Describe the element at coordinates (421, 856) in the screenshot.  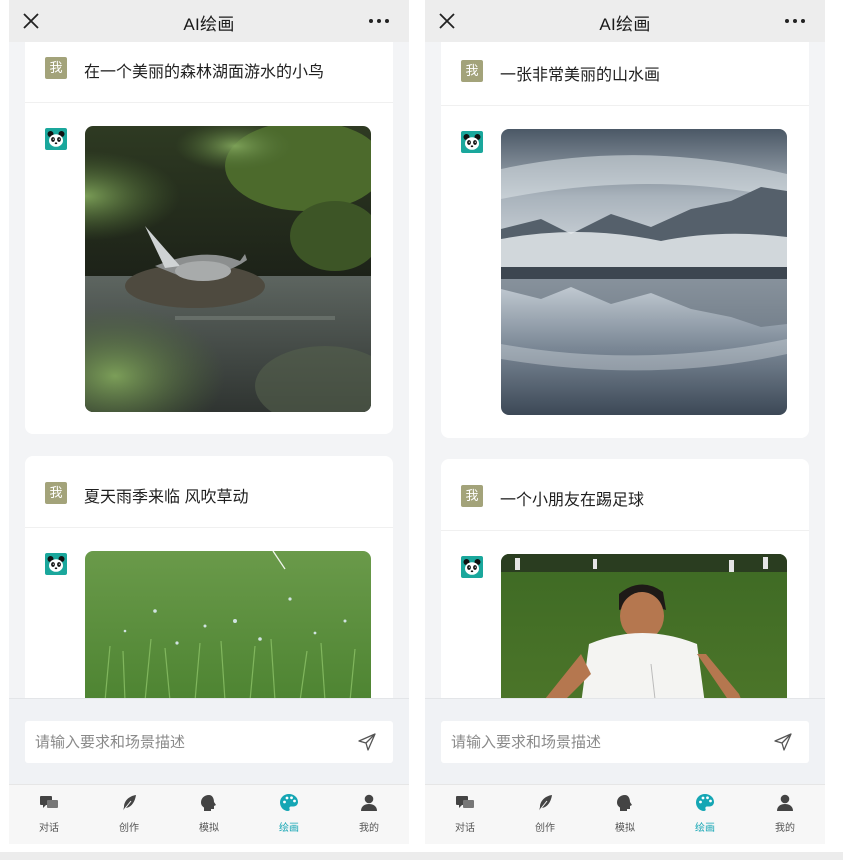
I see `bottom-strip` at that location.